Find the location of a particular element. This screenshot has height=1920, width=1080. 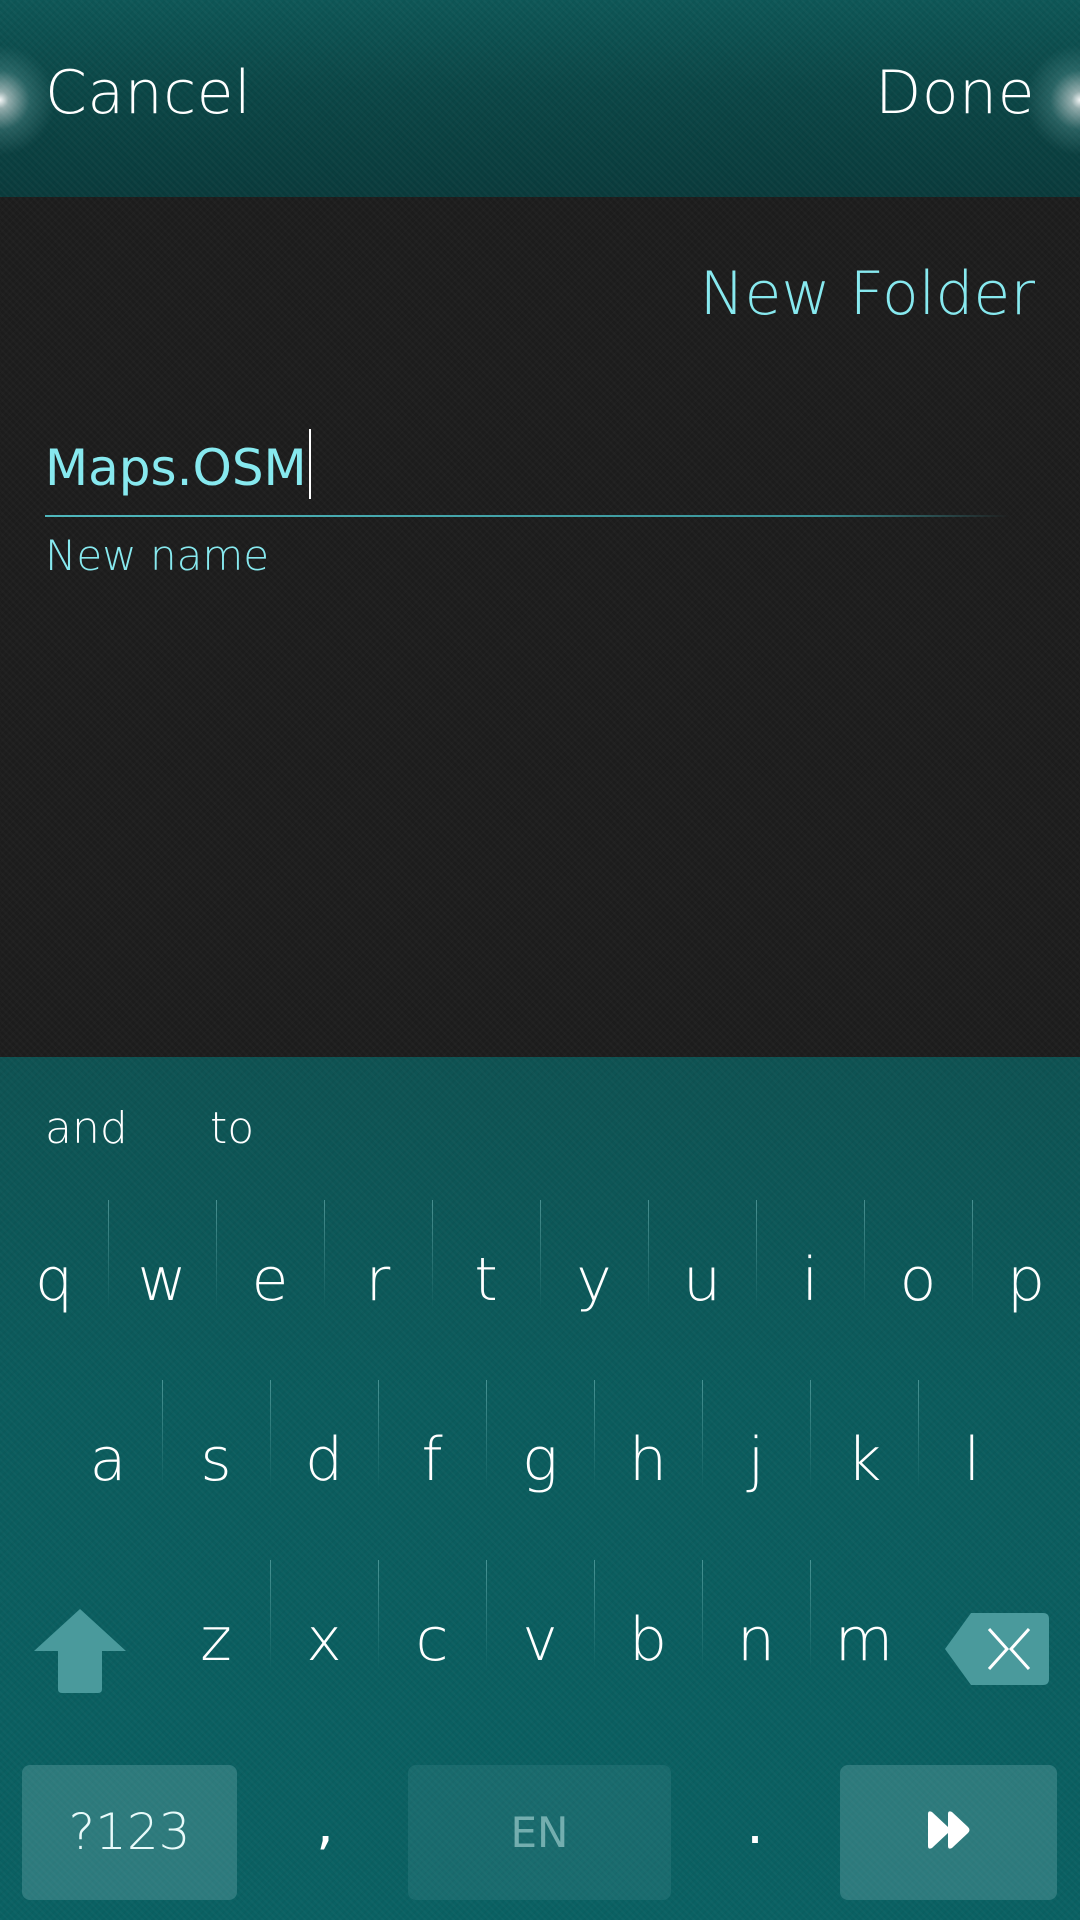

fast-forward-icon is located at coordinates (949, 1830).